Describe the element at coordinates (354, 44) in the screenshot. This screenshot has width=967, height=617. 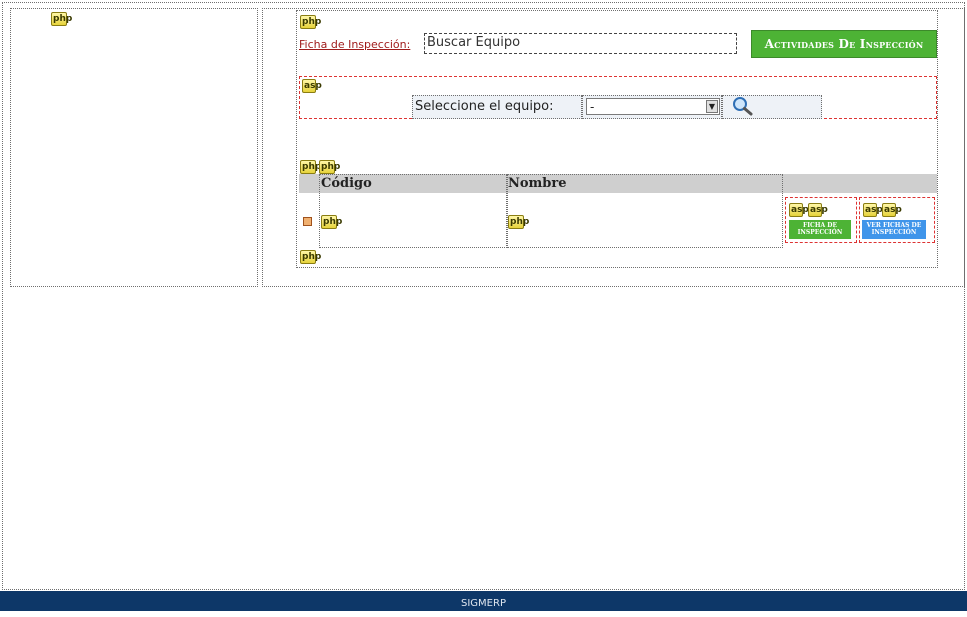
I see `ficha-inspeccion-label: Ficha de Inspección:` at that location.